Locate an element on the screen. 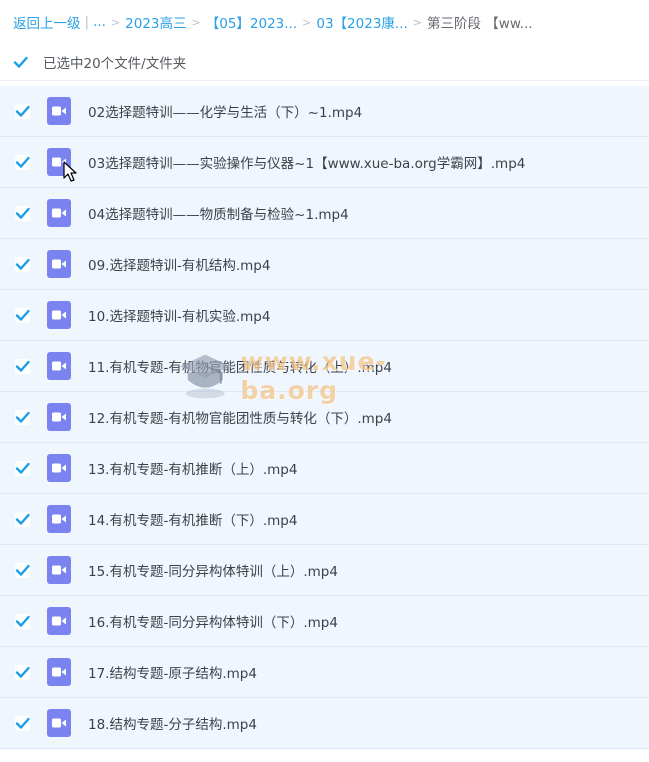 The width and height of the screenshot is (649, 762). file-name: 13.有机专题-有机推断（上）.mp4 is located at coordinates (192, 468).